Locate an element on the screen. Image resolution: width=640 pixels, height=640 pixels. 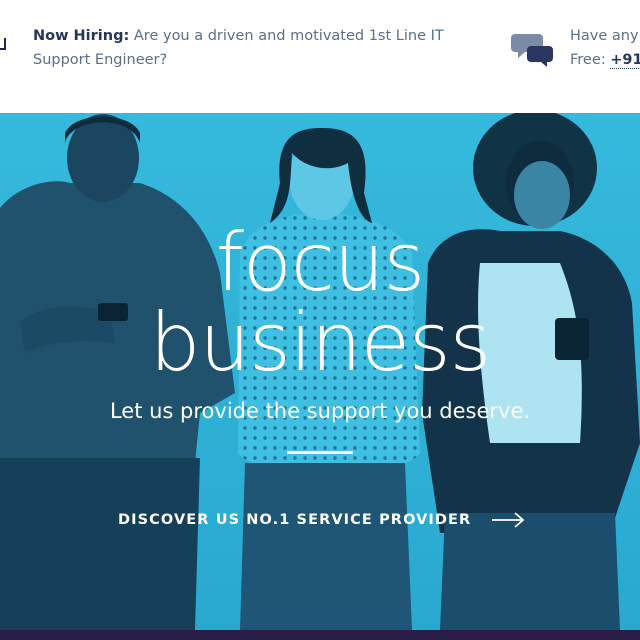
hero-title-line-2: business is located at coordinates (320, 342).